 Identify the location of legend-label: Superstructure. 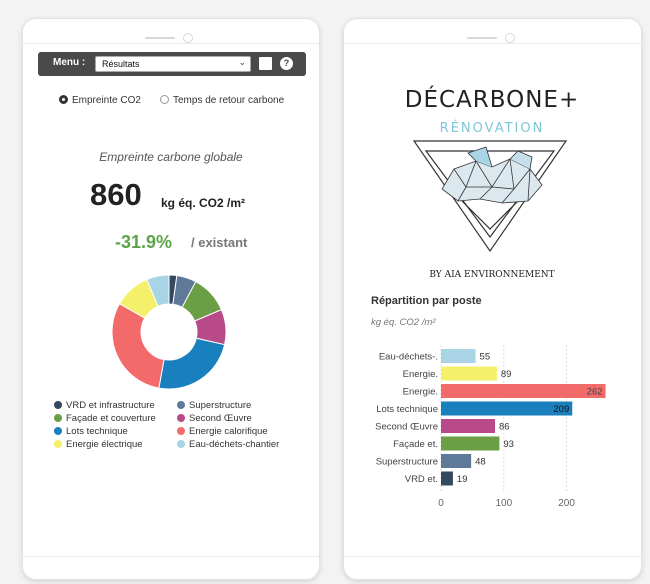
(220, 405).